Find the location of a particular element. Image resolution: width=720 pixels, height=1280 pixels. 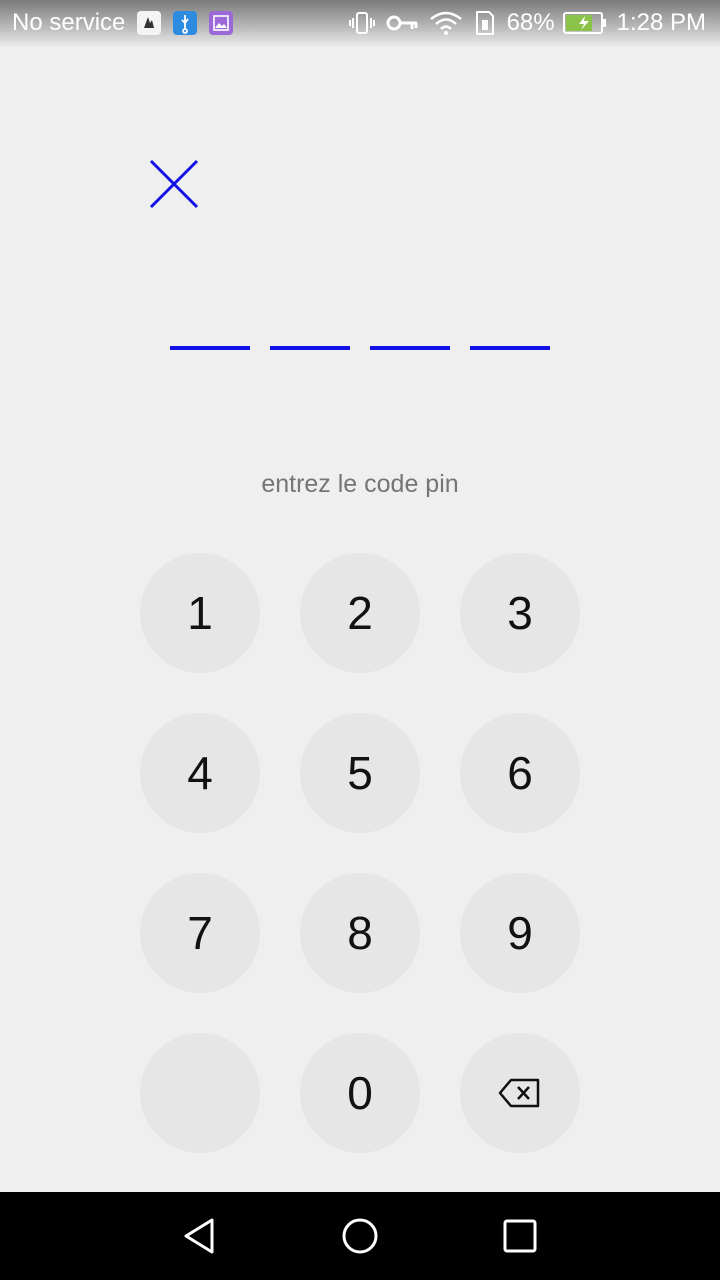

key-5: 5 is located at coordinates (360, 773).